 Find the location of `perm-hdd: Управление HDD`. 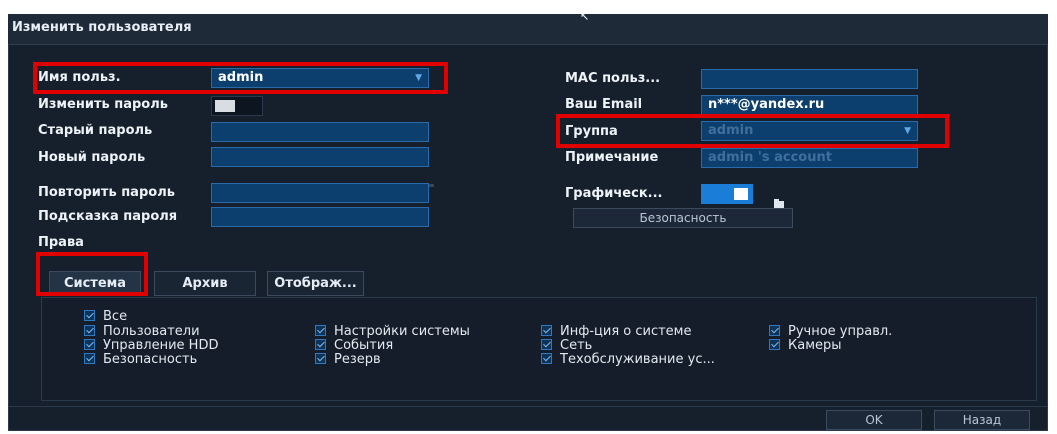

perm-hdd: Управление HDD is located at coordinates (151, 346).